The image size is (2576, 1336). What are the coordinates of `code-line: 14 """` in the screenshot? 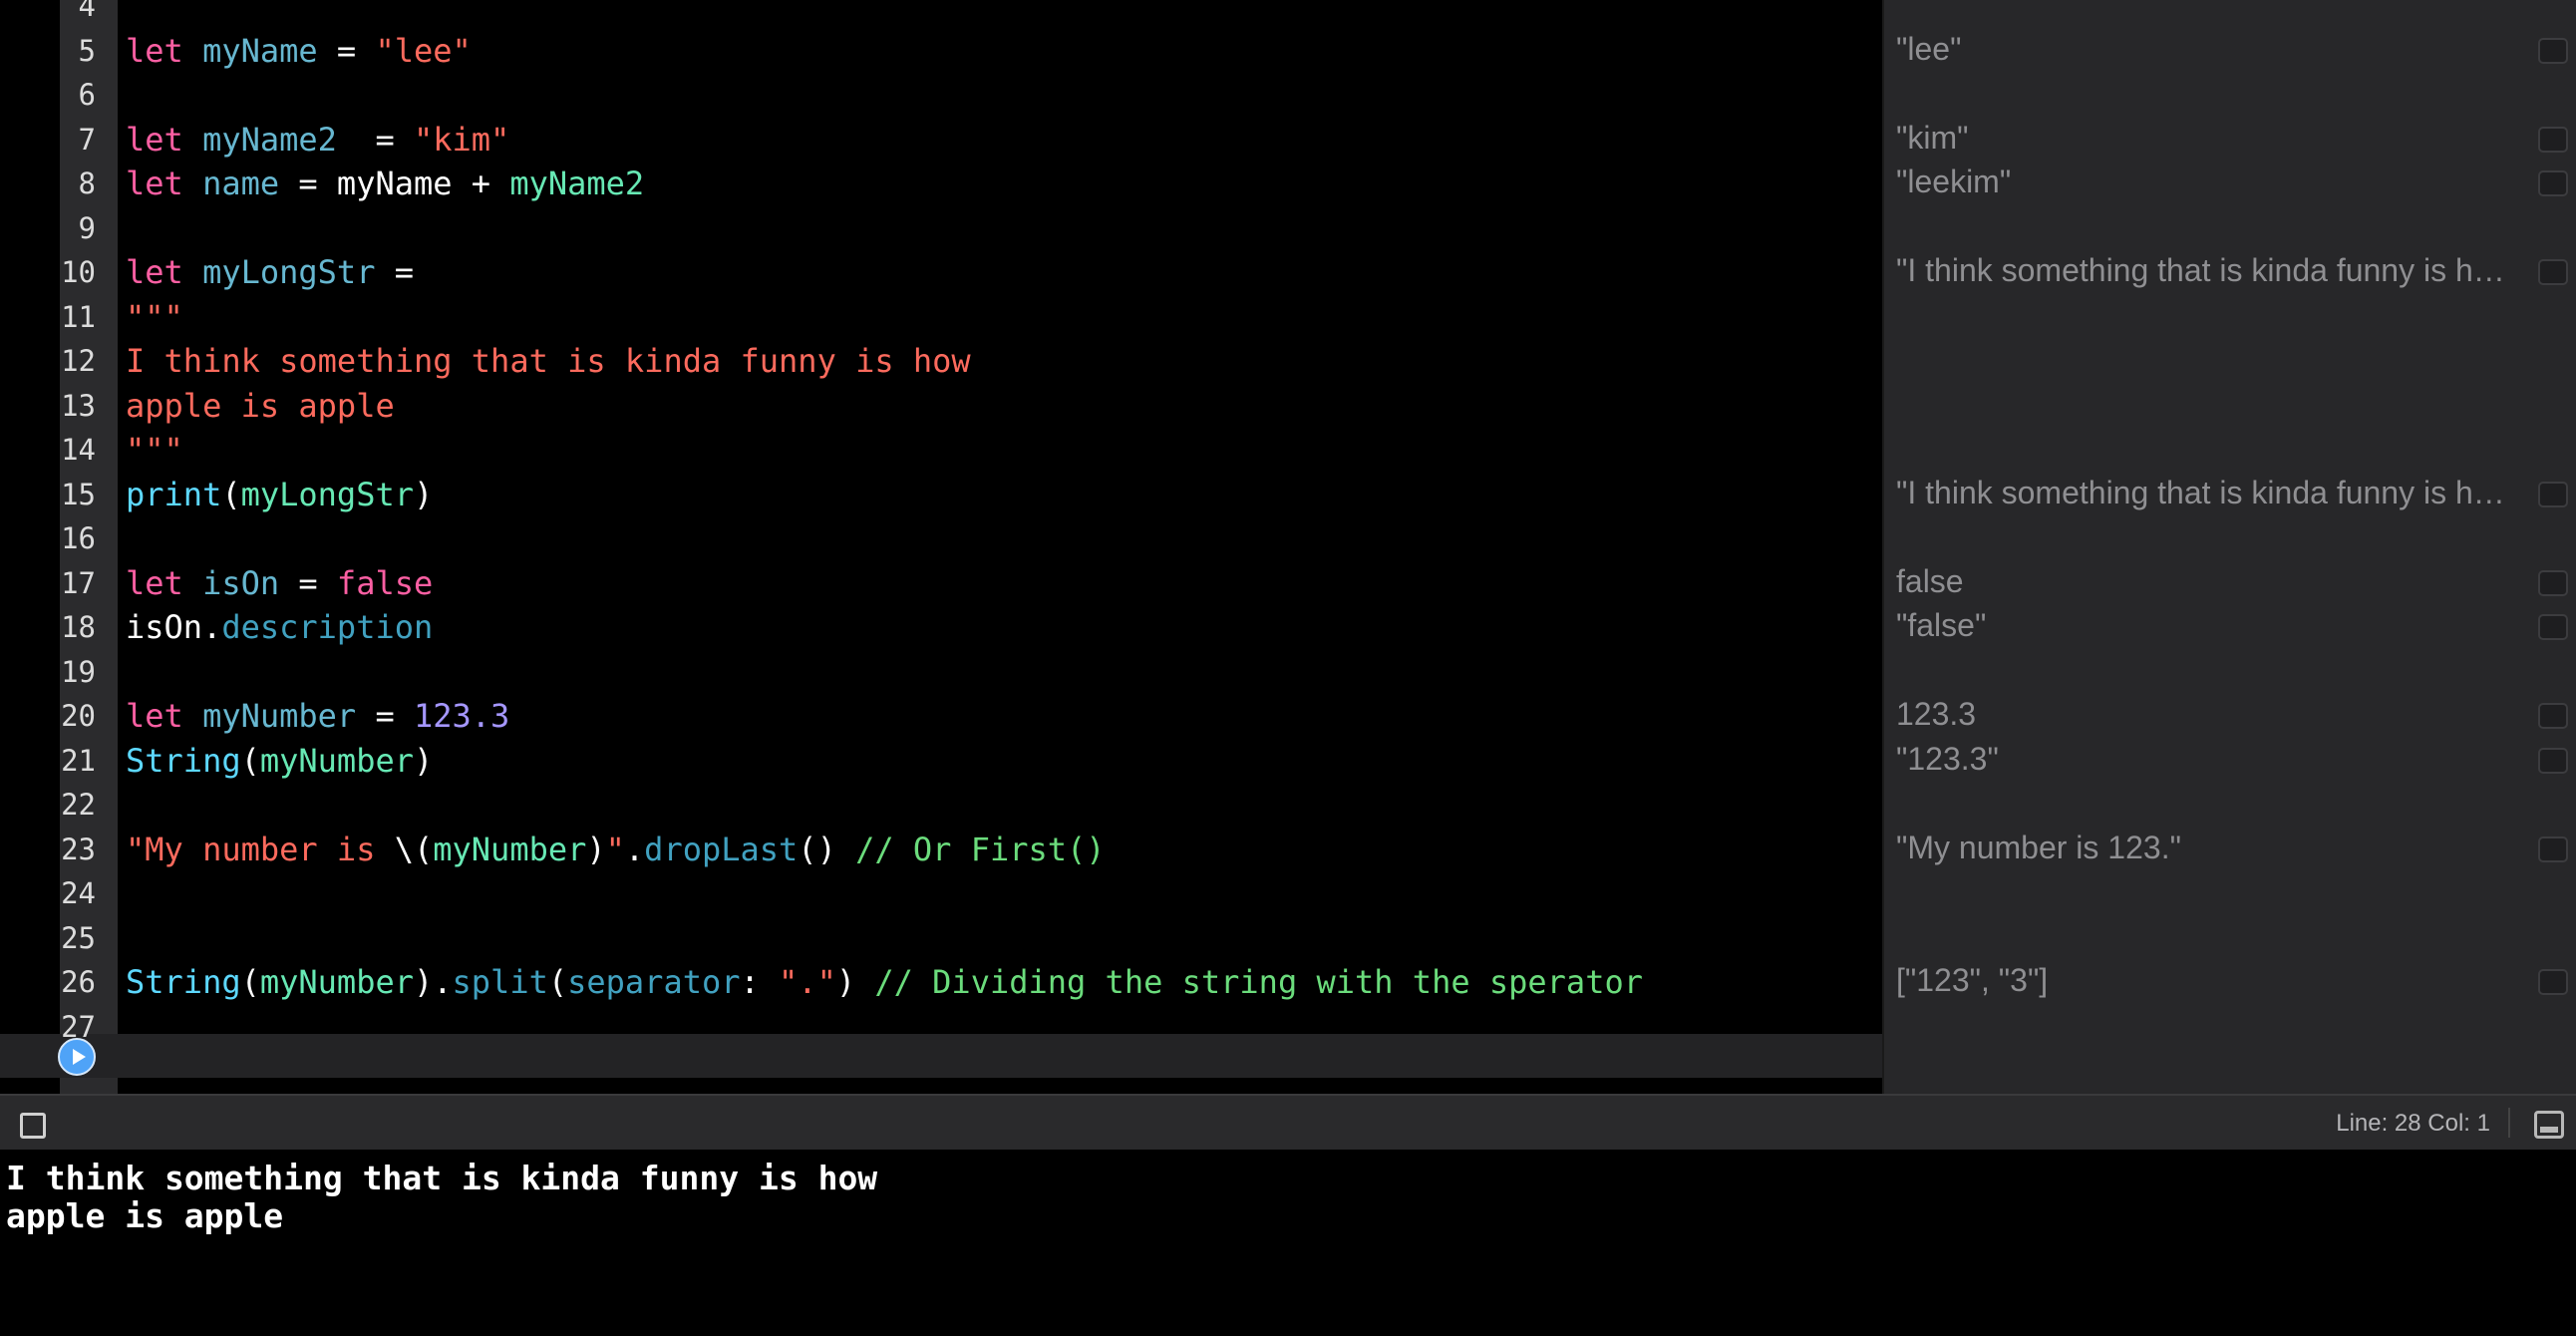 It's located at (941, 450).